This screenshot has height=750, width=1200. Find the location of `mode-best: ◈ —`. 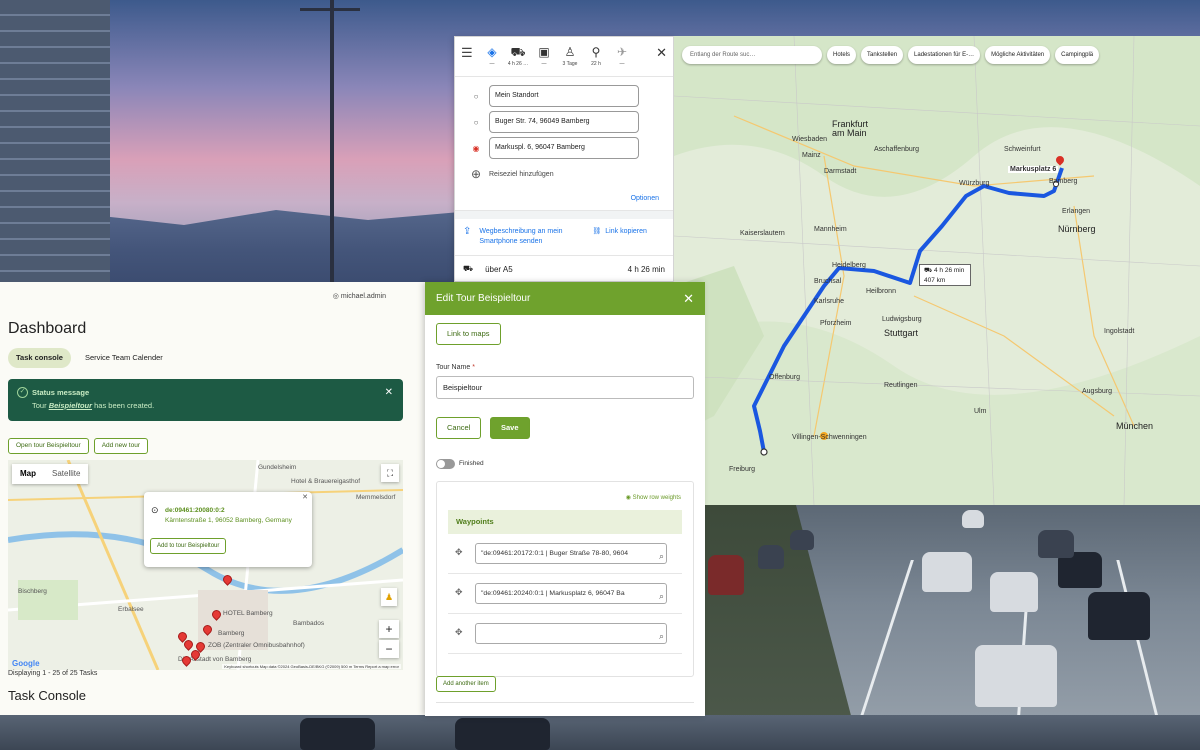

mode-best: ◈ — is located at coordinates (492, 56).